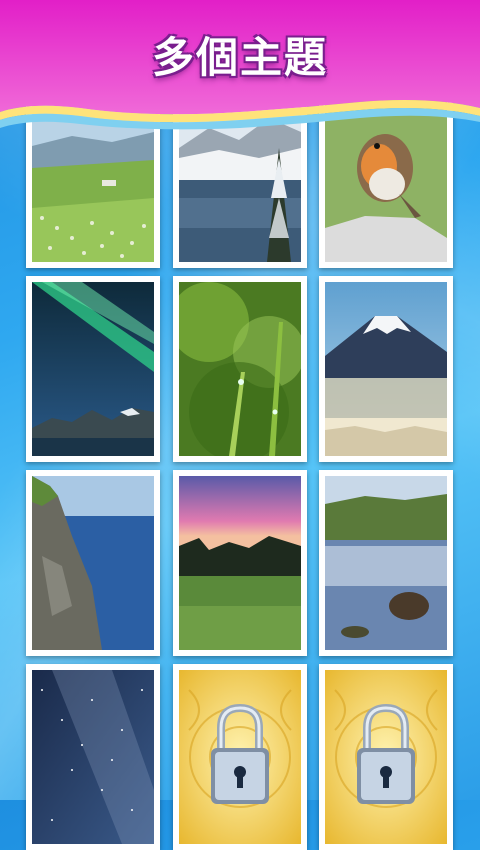  I want to click on theme-tile-aurora, so click(93, 369).